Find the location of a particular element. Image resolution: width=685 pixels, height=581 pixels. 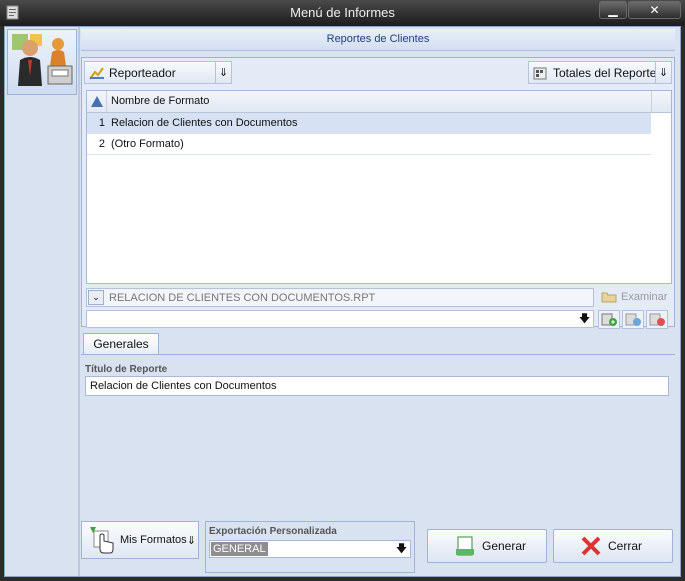

sort-icon is located at coordinates (97, 101).